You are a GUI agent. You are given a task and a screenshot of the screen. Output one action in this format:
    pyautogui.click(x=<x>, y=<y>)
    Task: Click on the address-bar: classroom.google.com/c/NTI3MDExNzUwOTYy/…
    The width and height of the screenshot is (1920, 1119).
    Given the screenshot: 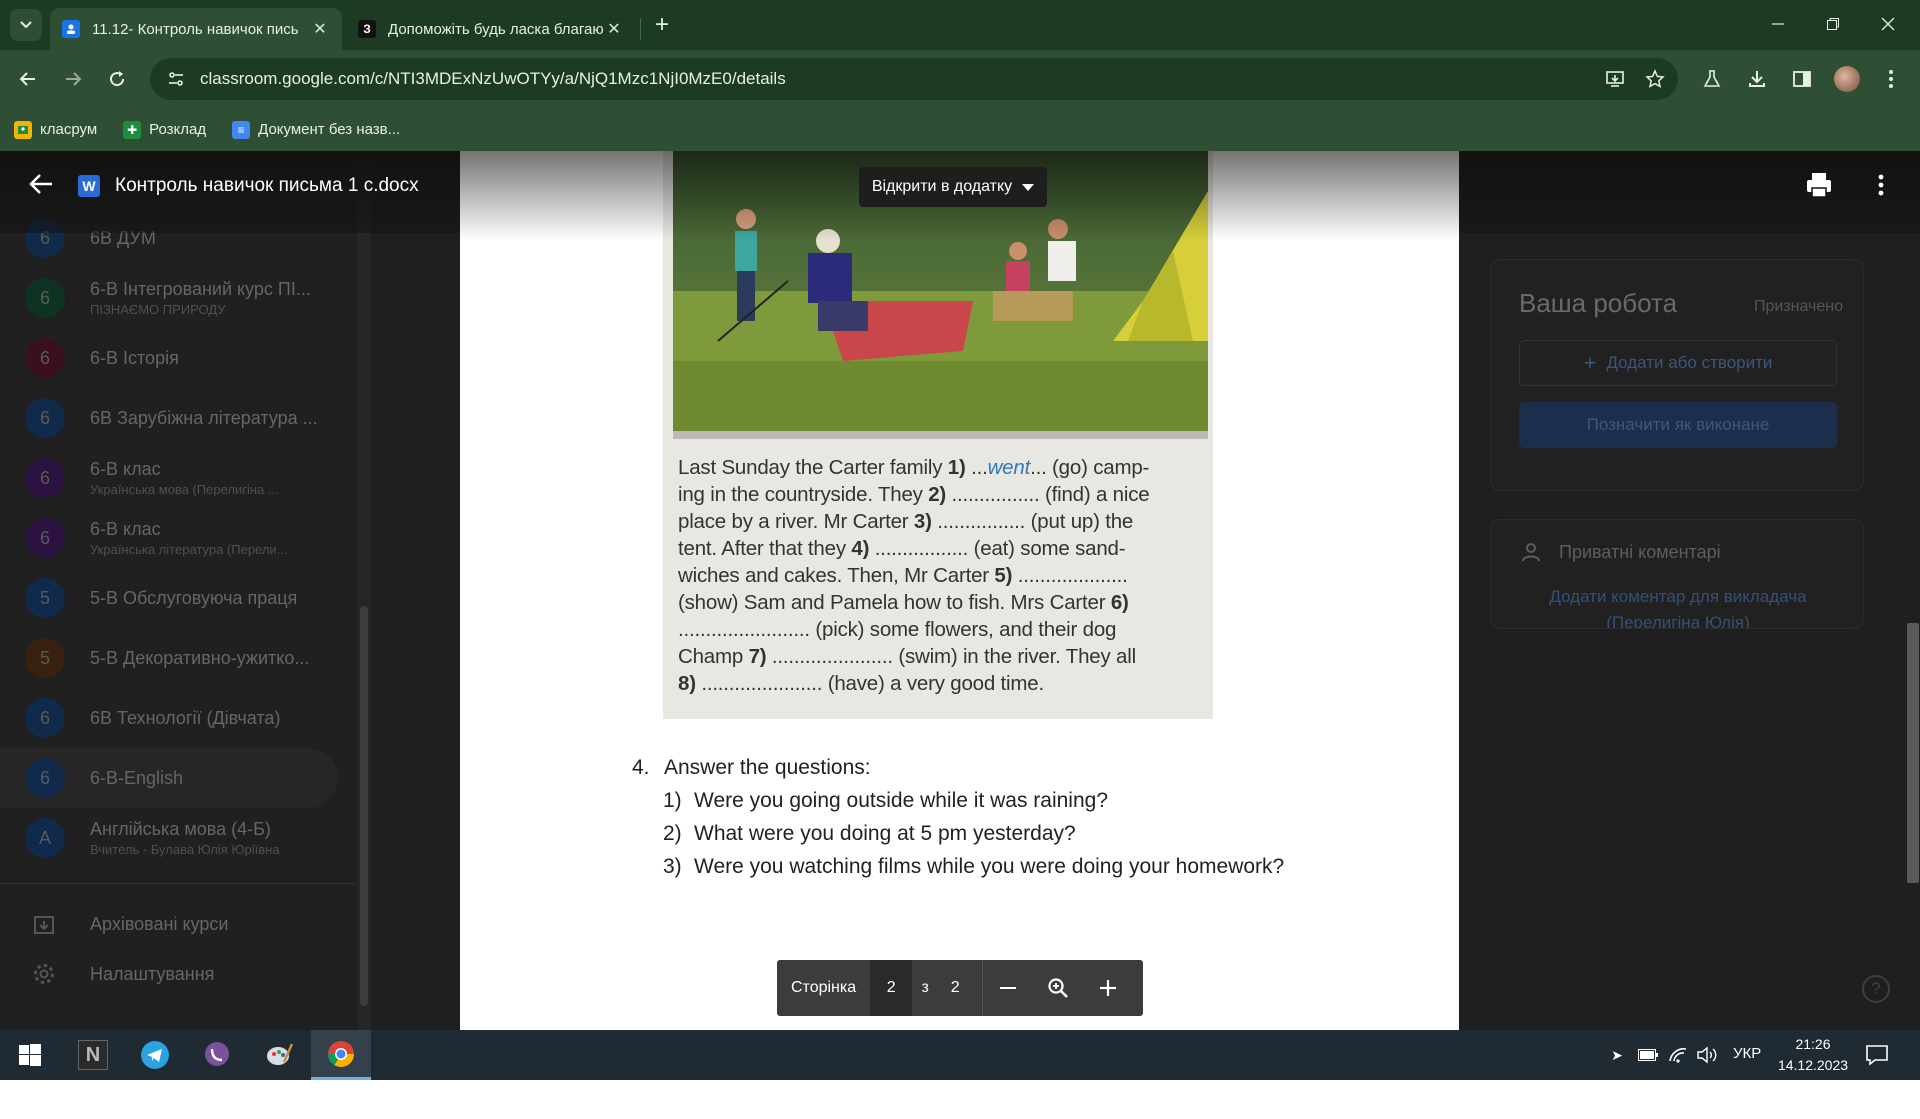 What is the action you would take?
    pyautogui.click(x=914, y=79)
    